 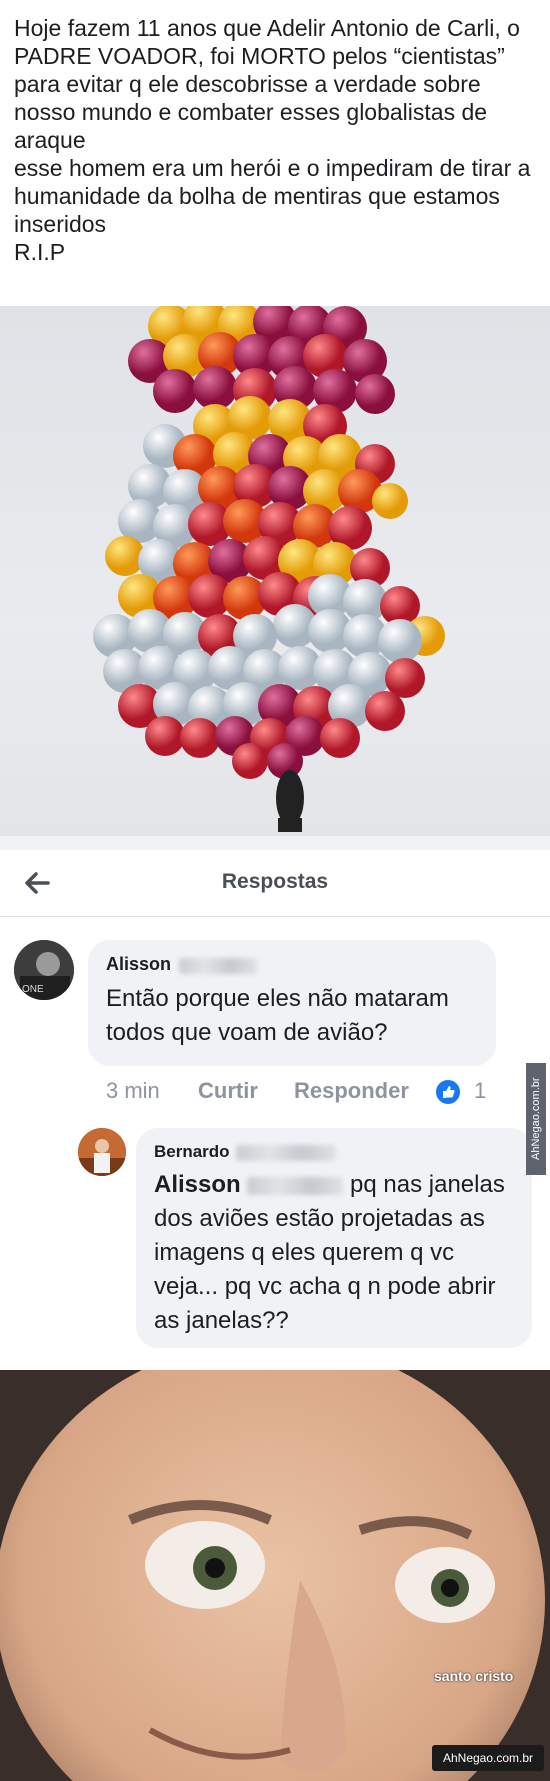 What do you see at coordinates (480, 1091) in the screenshot?
I see `reaction-count: 1` at bounding box center [480, 1091].